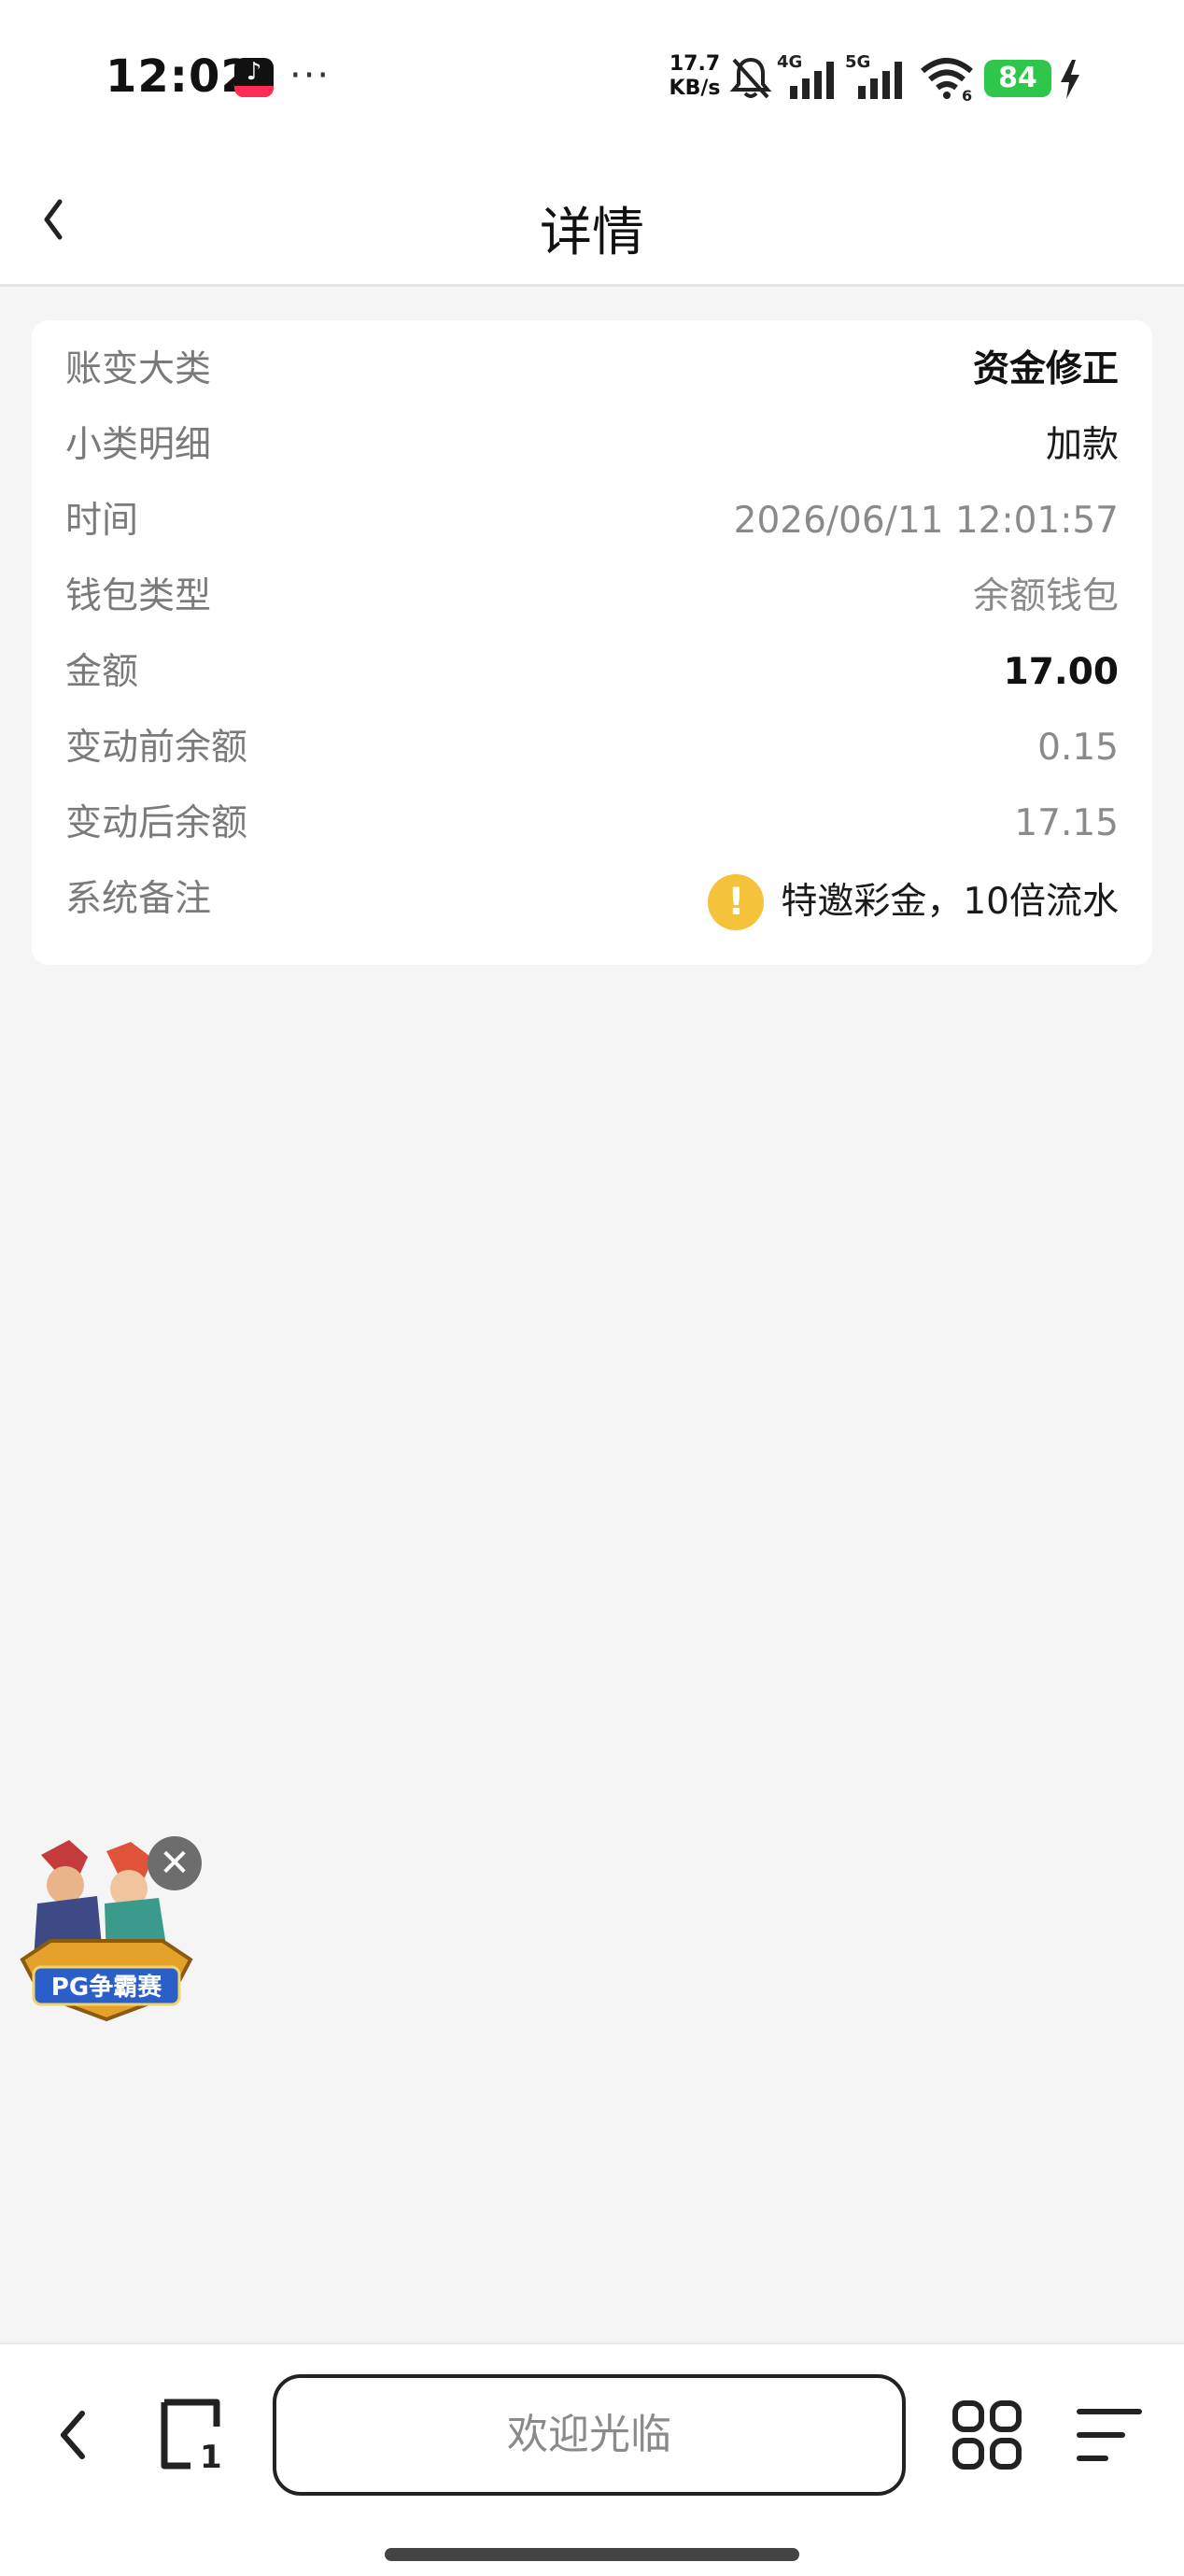  I want to click on warning-icon: !, so click(737, 902).